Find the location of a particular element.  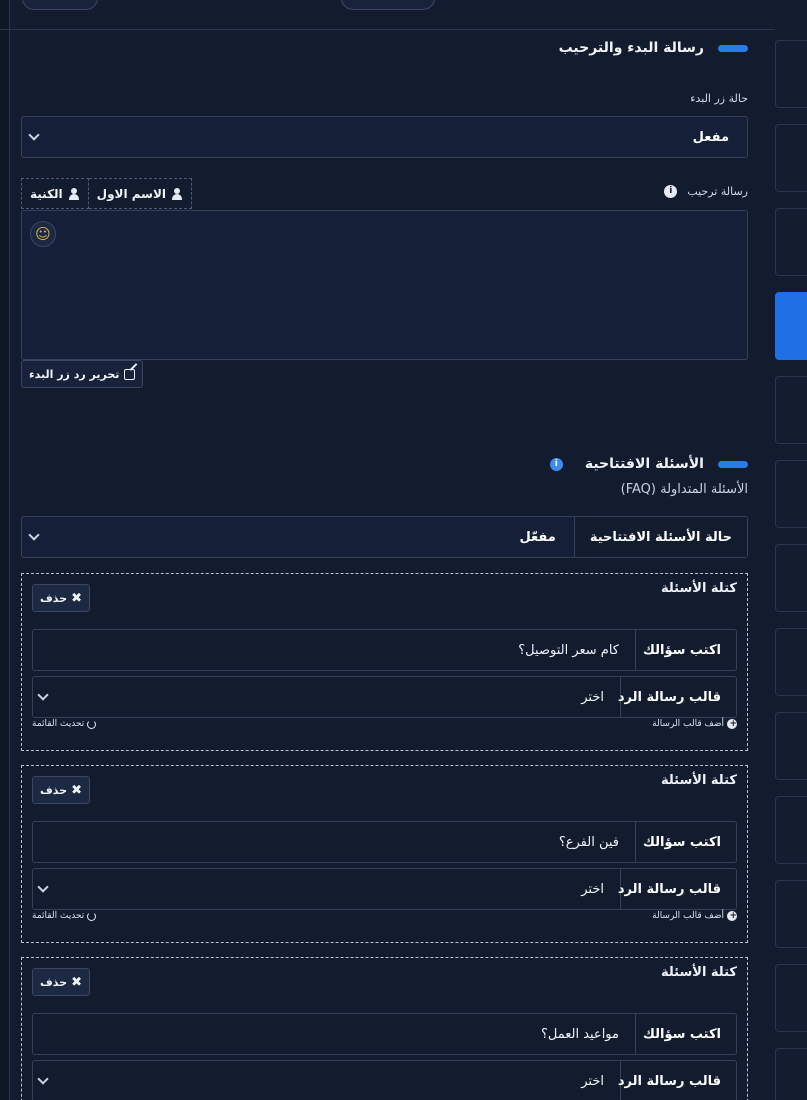

question-input-group: اكتب سؤالك مواعيد العمل؟ is located at coordinates (384, 1034).